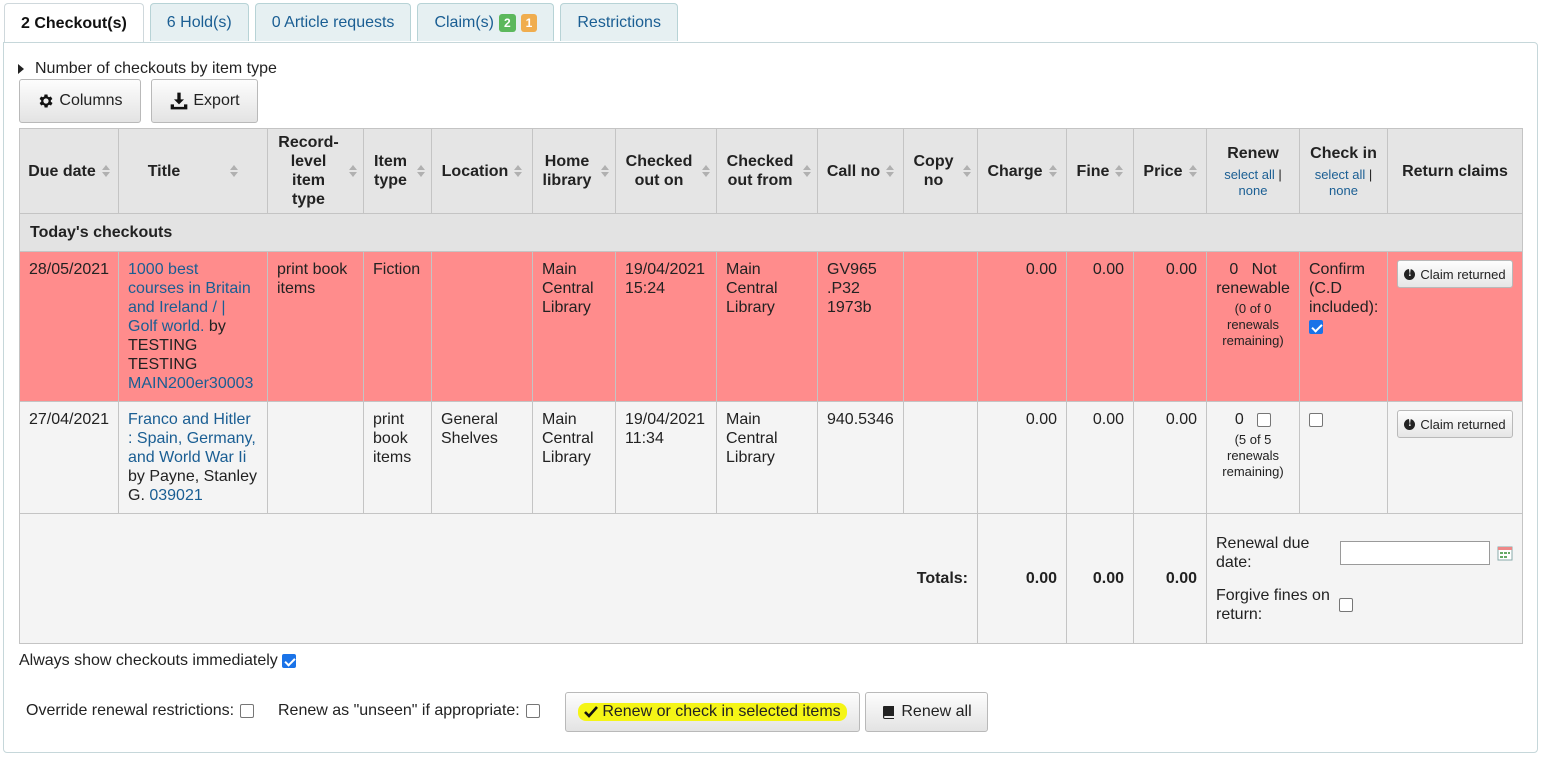 This screenshot has height=760, width=1545. Describe the element at coordinates (1410, 274) in the screenshot. I see `info-icon: !` at that location.